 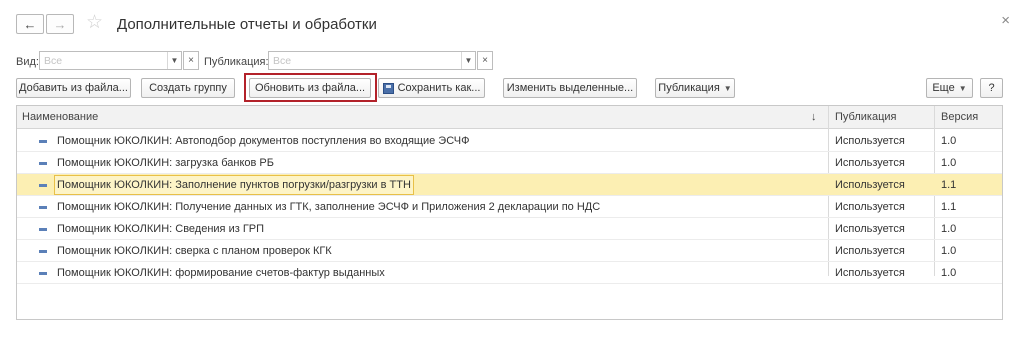 I want to click on column-header-name: Наименование, so click(x=60, y=117).